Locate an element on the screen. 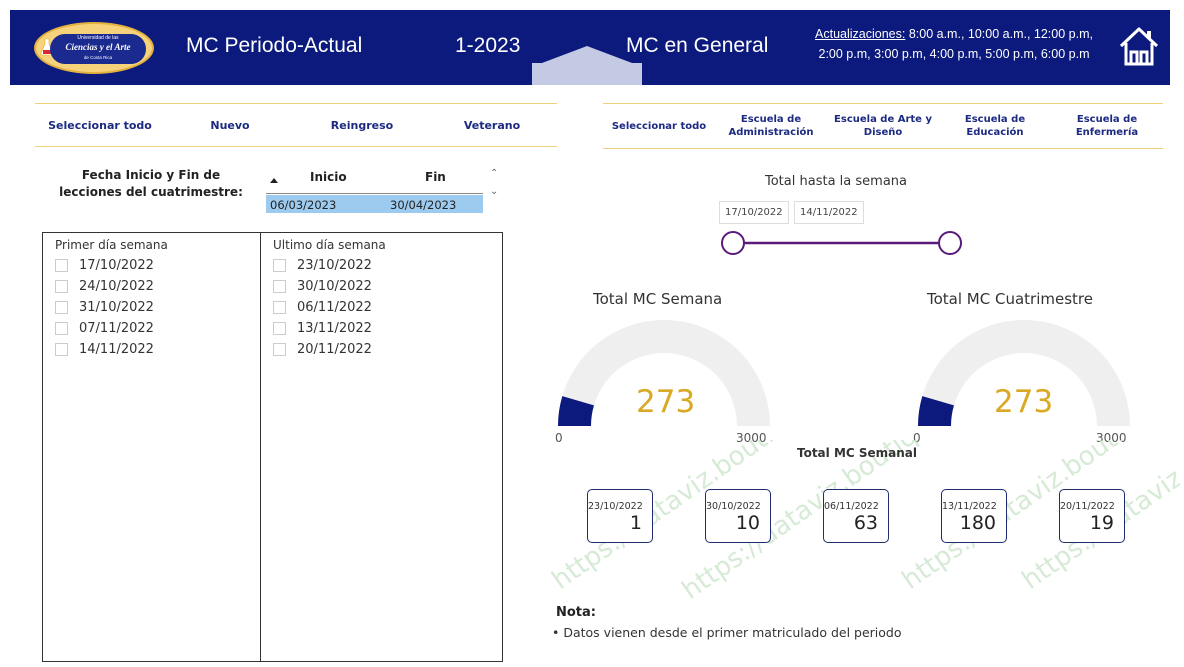 This screenshot has width=1184, height=667. page-title: MC Periodo-Actual is located at coordinates (274, 45).